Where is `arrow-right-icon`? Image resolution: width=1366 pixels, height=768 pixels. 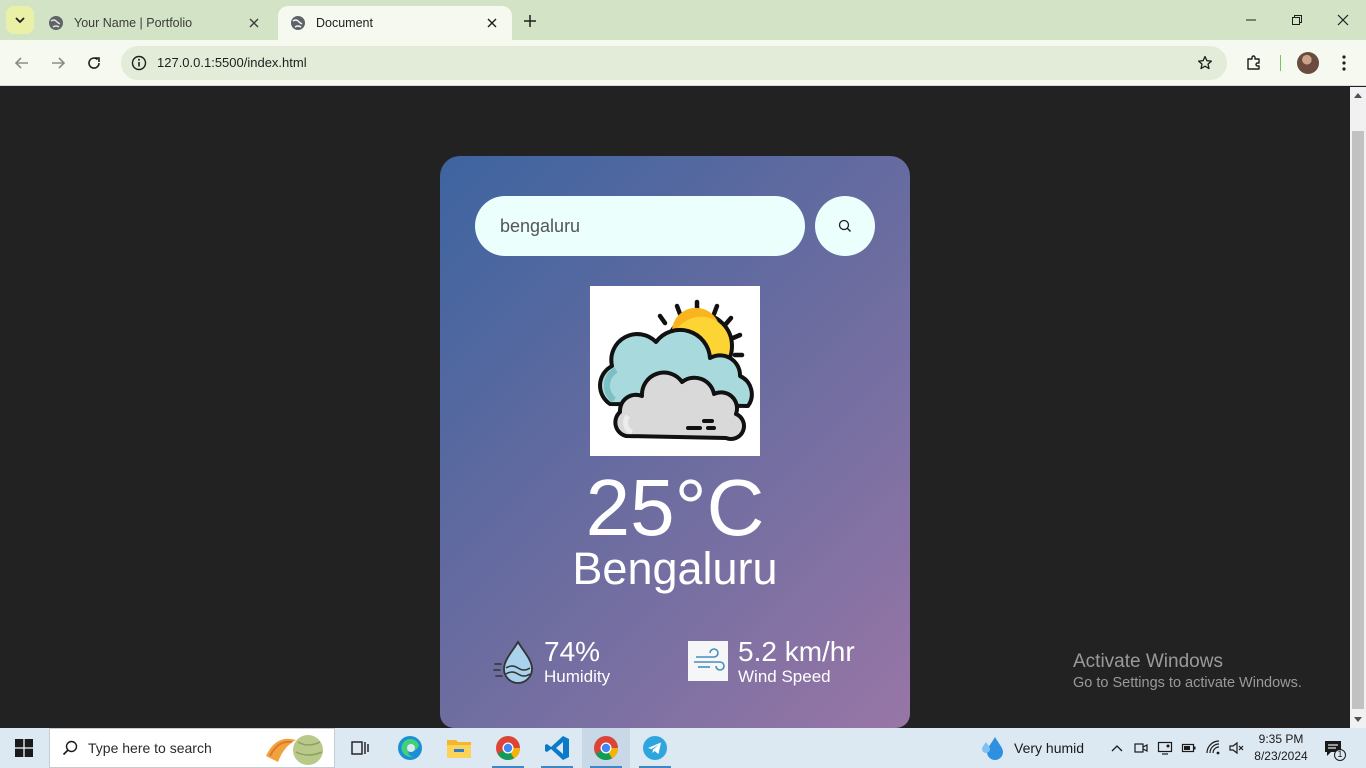
arrow-right-icon is located at coordinates (59, 63).